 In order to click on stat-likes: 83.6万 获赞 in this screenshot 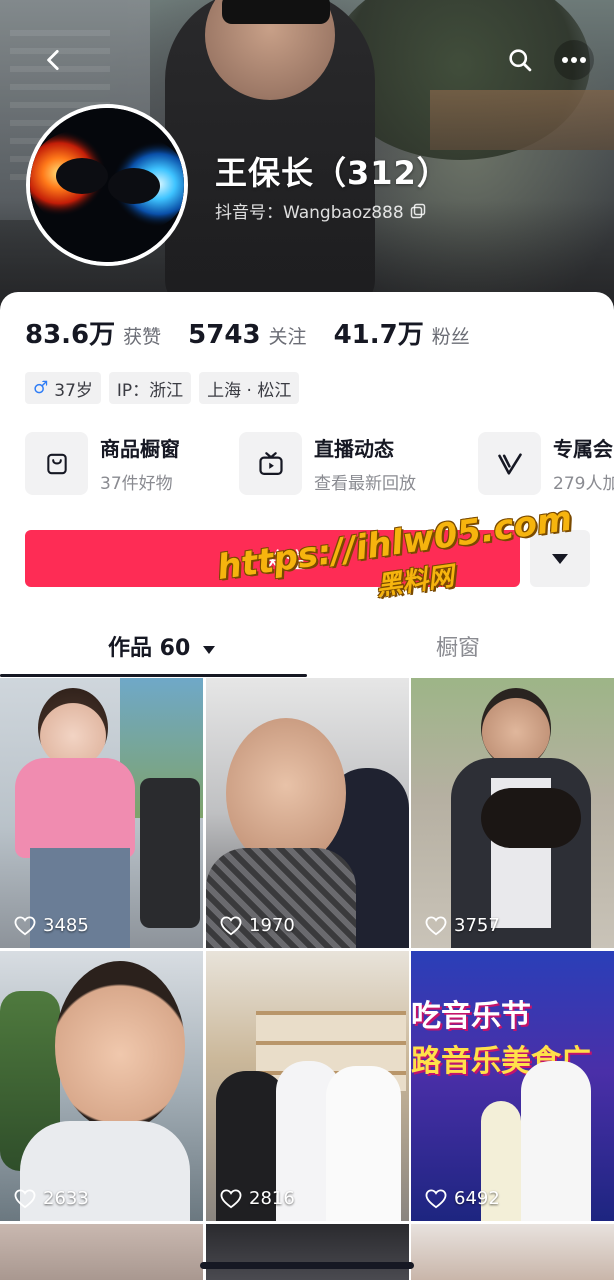, I will do `click(93, 332)`.